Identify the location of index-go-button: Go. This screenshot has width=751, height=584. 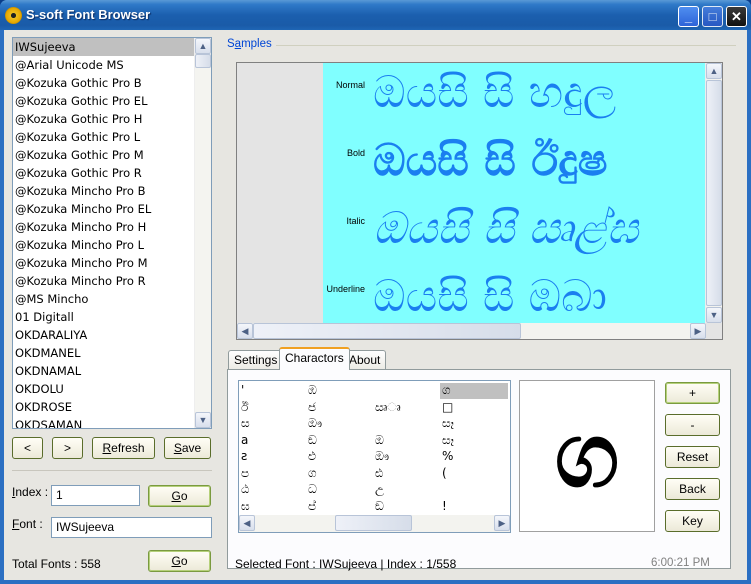
(179, 496).